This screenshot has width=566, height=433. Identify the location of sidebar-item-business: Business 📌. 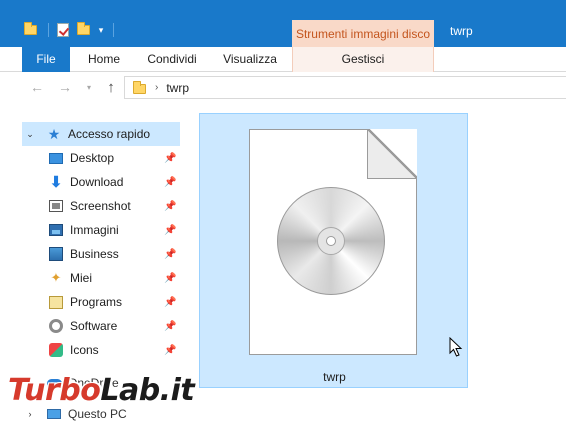
(101, 254).